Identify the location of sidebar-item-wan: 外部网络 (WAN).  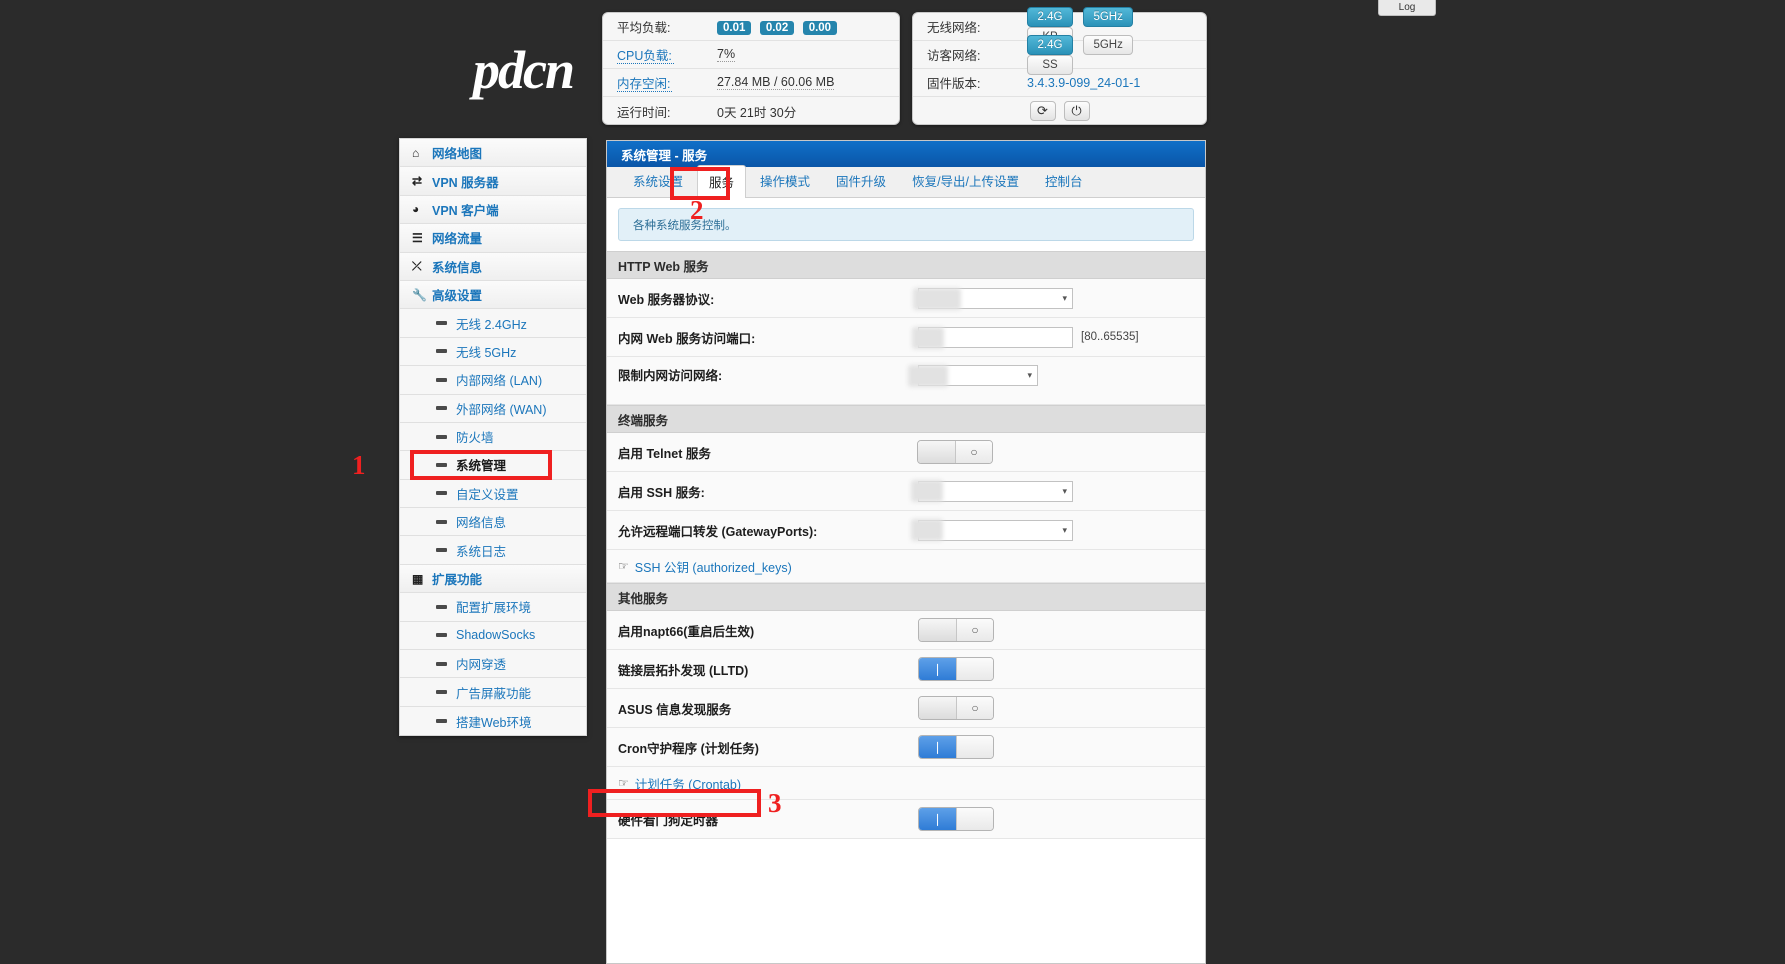
(493, 408).